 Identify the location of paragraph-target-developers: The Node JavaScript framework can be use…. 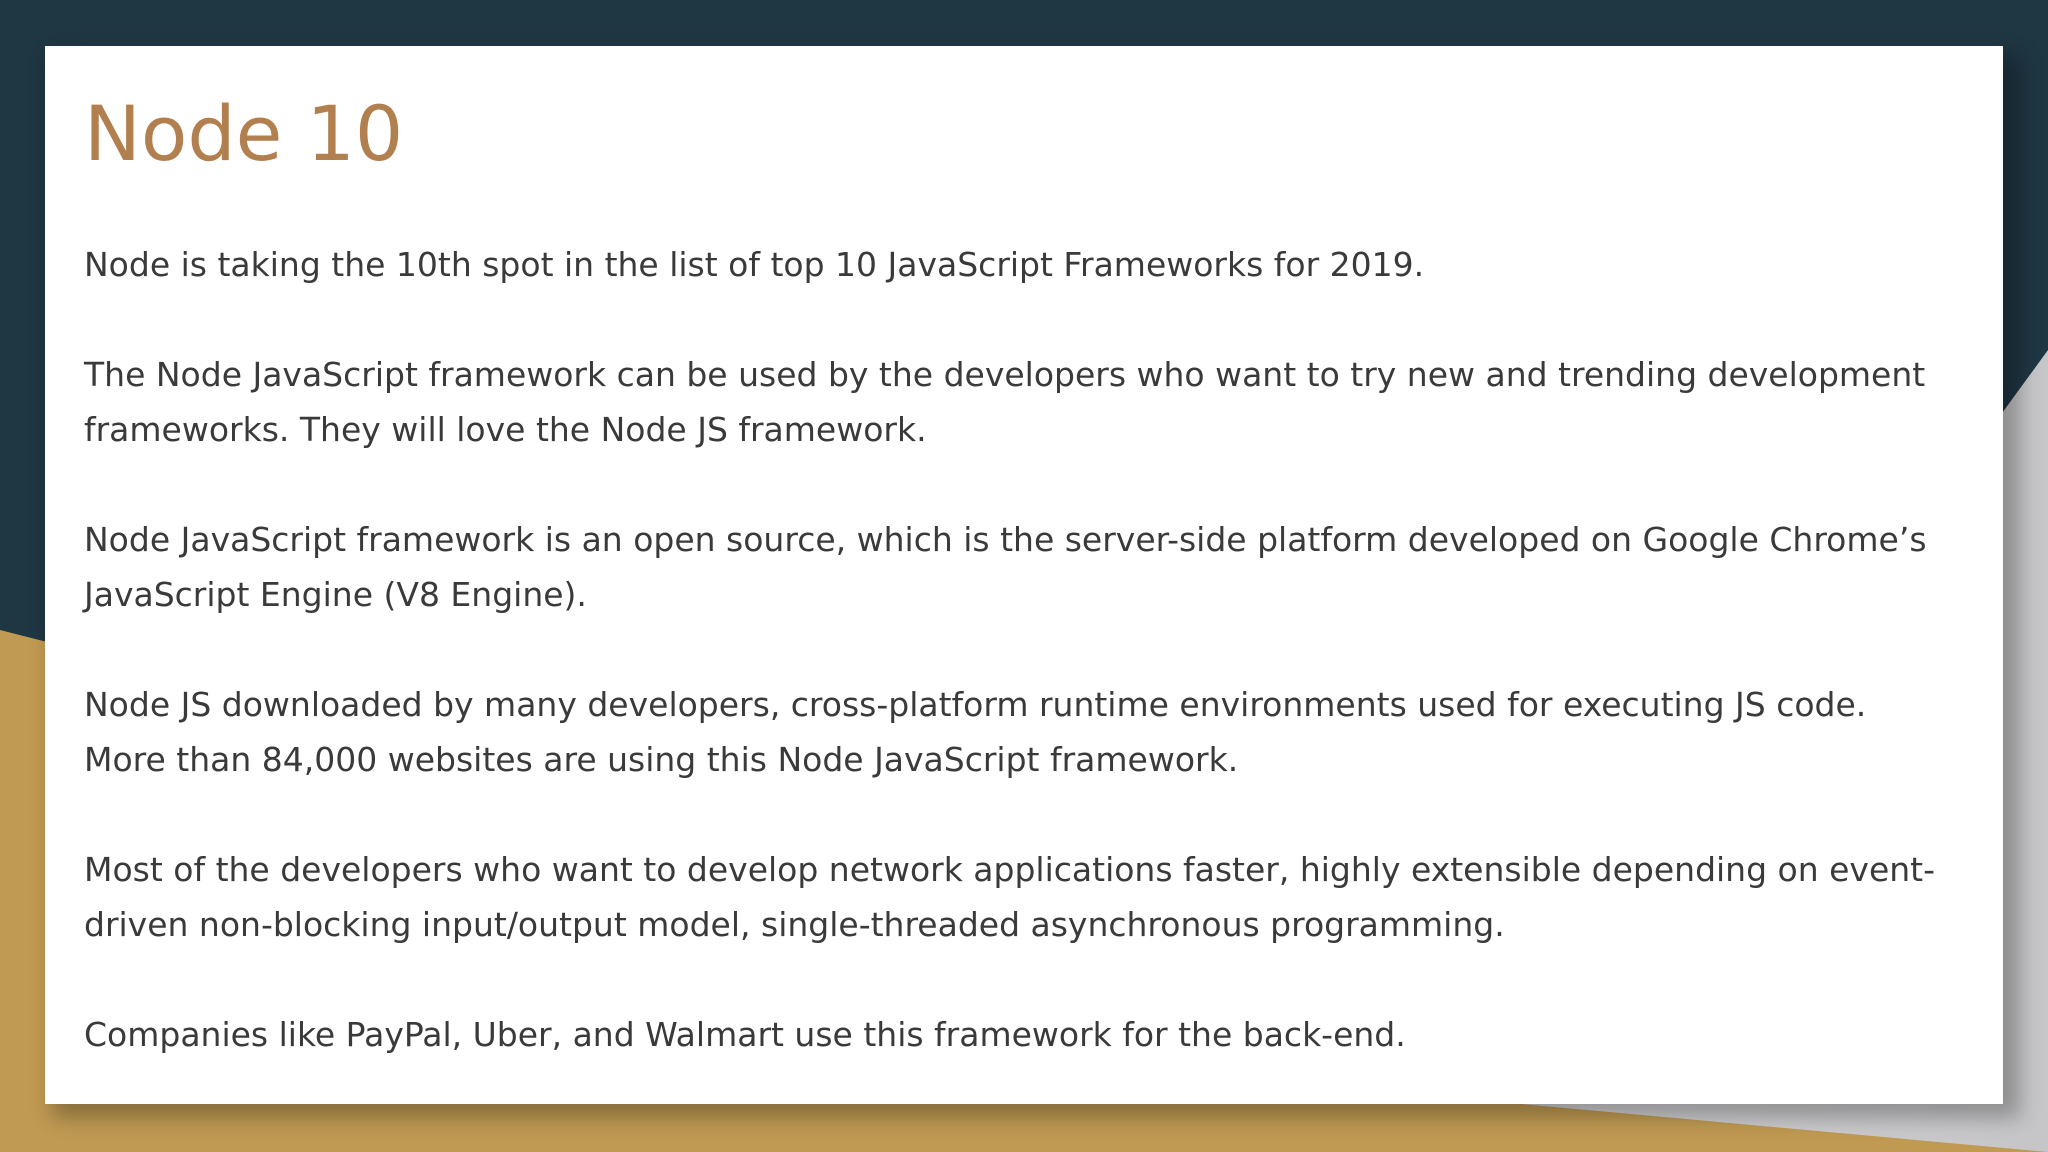
(1005, 402).